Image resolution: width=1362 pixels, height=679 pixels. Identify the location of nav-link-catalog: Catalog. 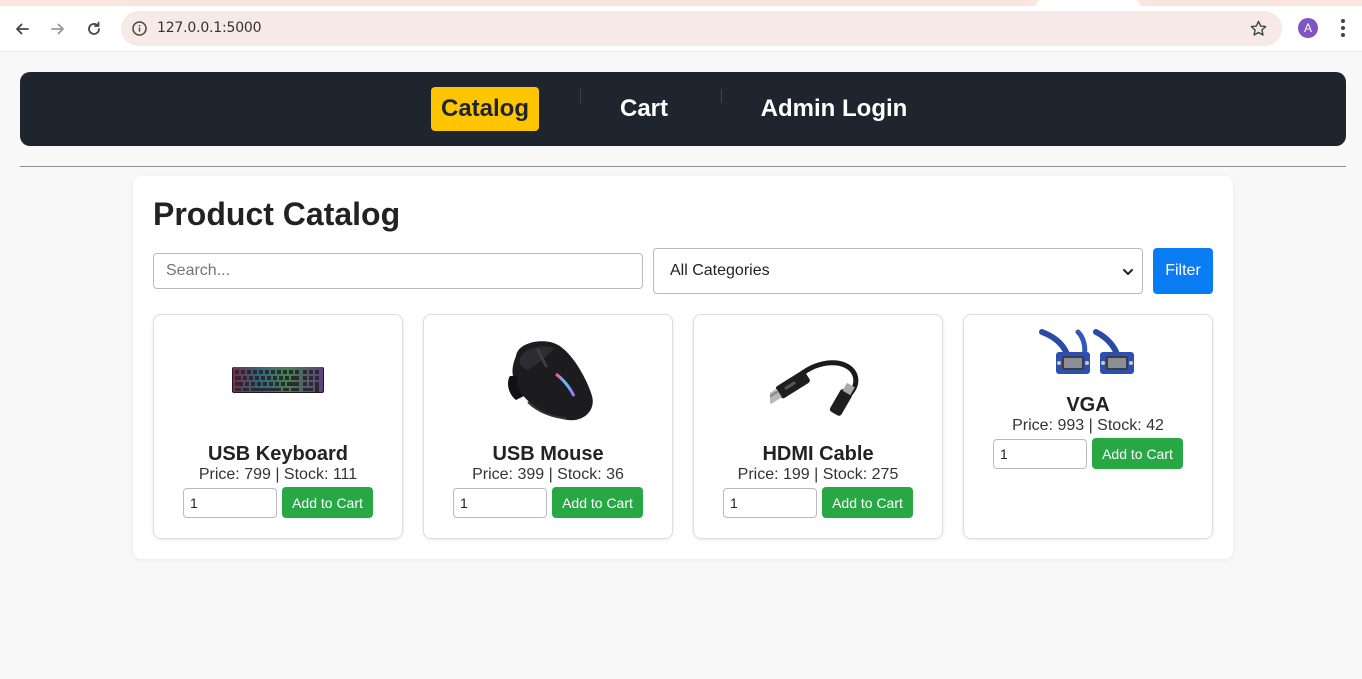
(485, 109).